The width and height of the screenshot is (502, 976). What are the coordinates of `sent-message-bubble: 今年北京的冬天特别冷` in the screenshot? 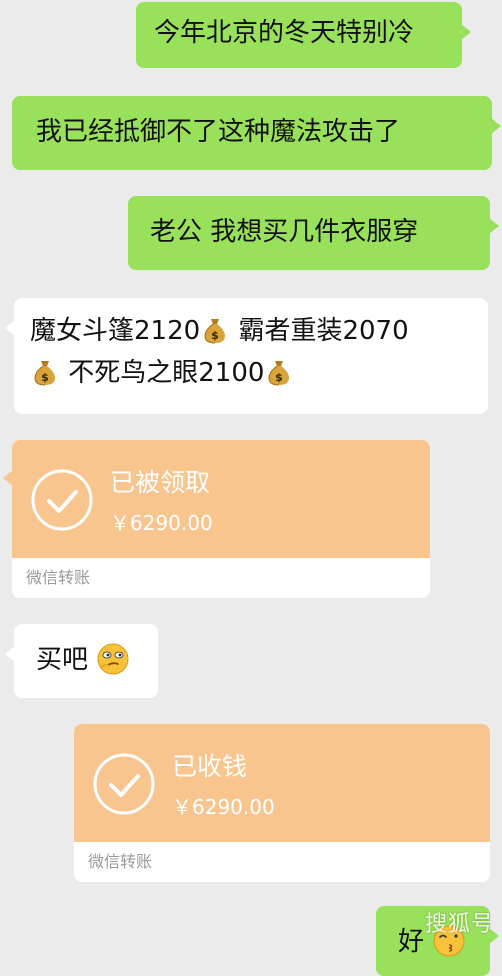 It's located at (303, 35).